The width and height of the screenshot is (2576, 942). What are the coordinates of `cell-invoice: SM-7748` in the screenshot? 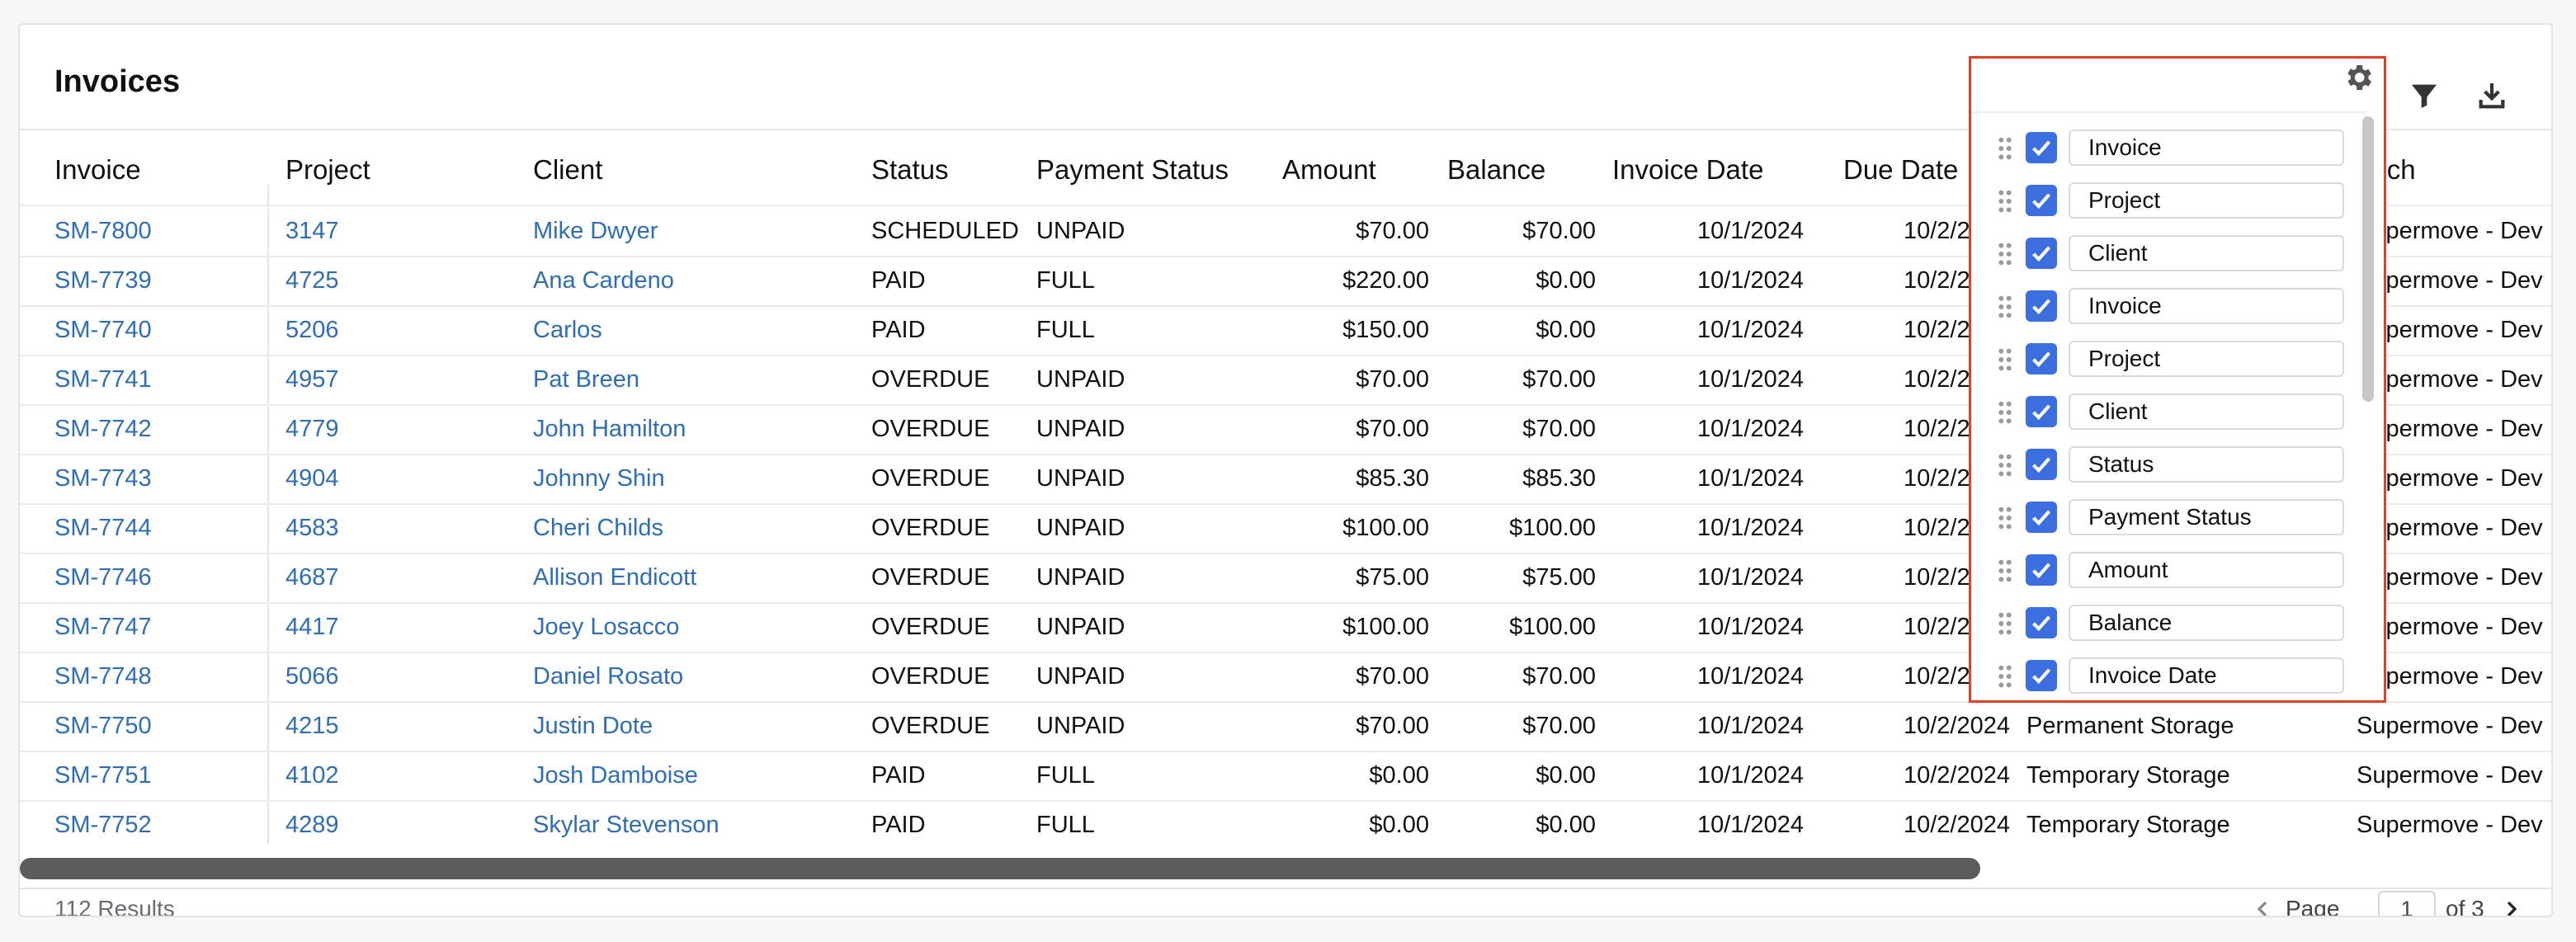 It's located at (157, 676).